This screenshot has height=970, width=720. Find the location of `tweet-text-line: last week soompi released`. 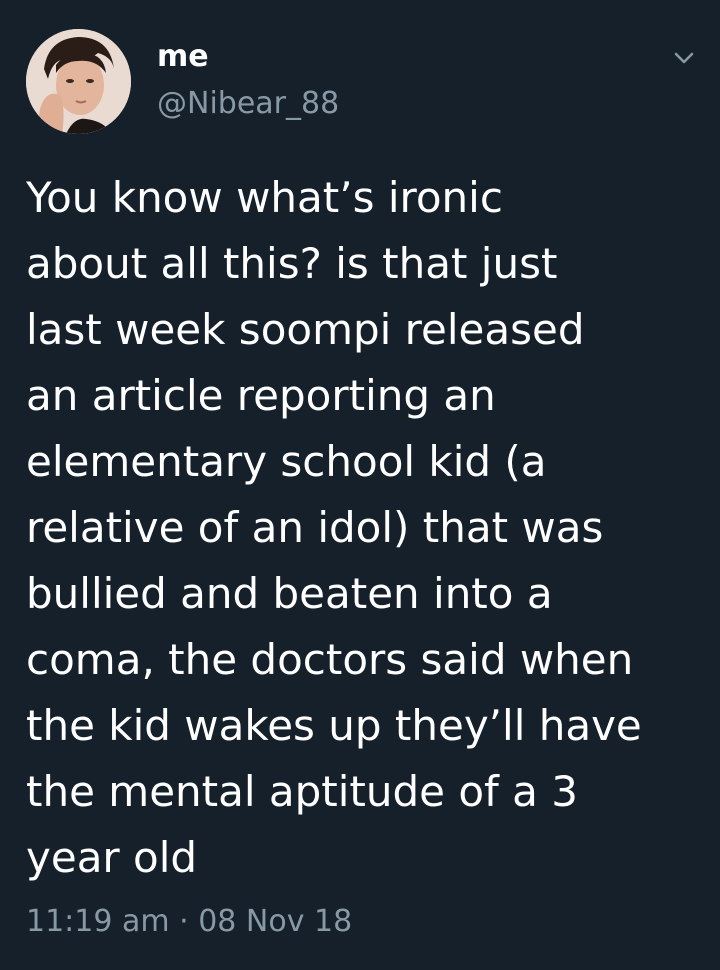

tweet-text-line: last week soompi released is located at coordinates (305, 329).